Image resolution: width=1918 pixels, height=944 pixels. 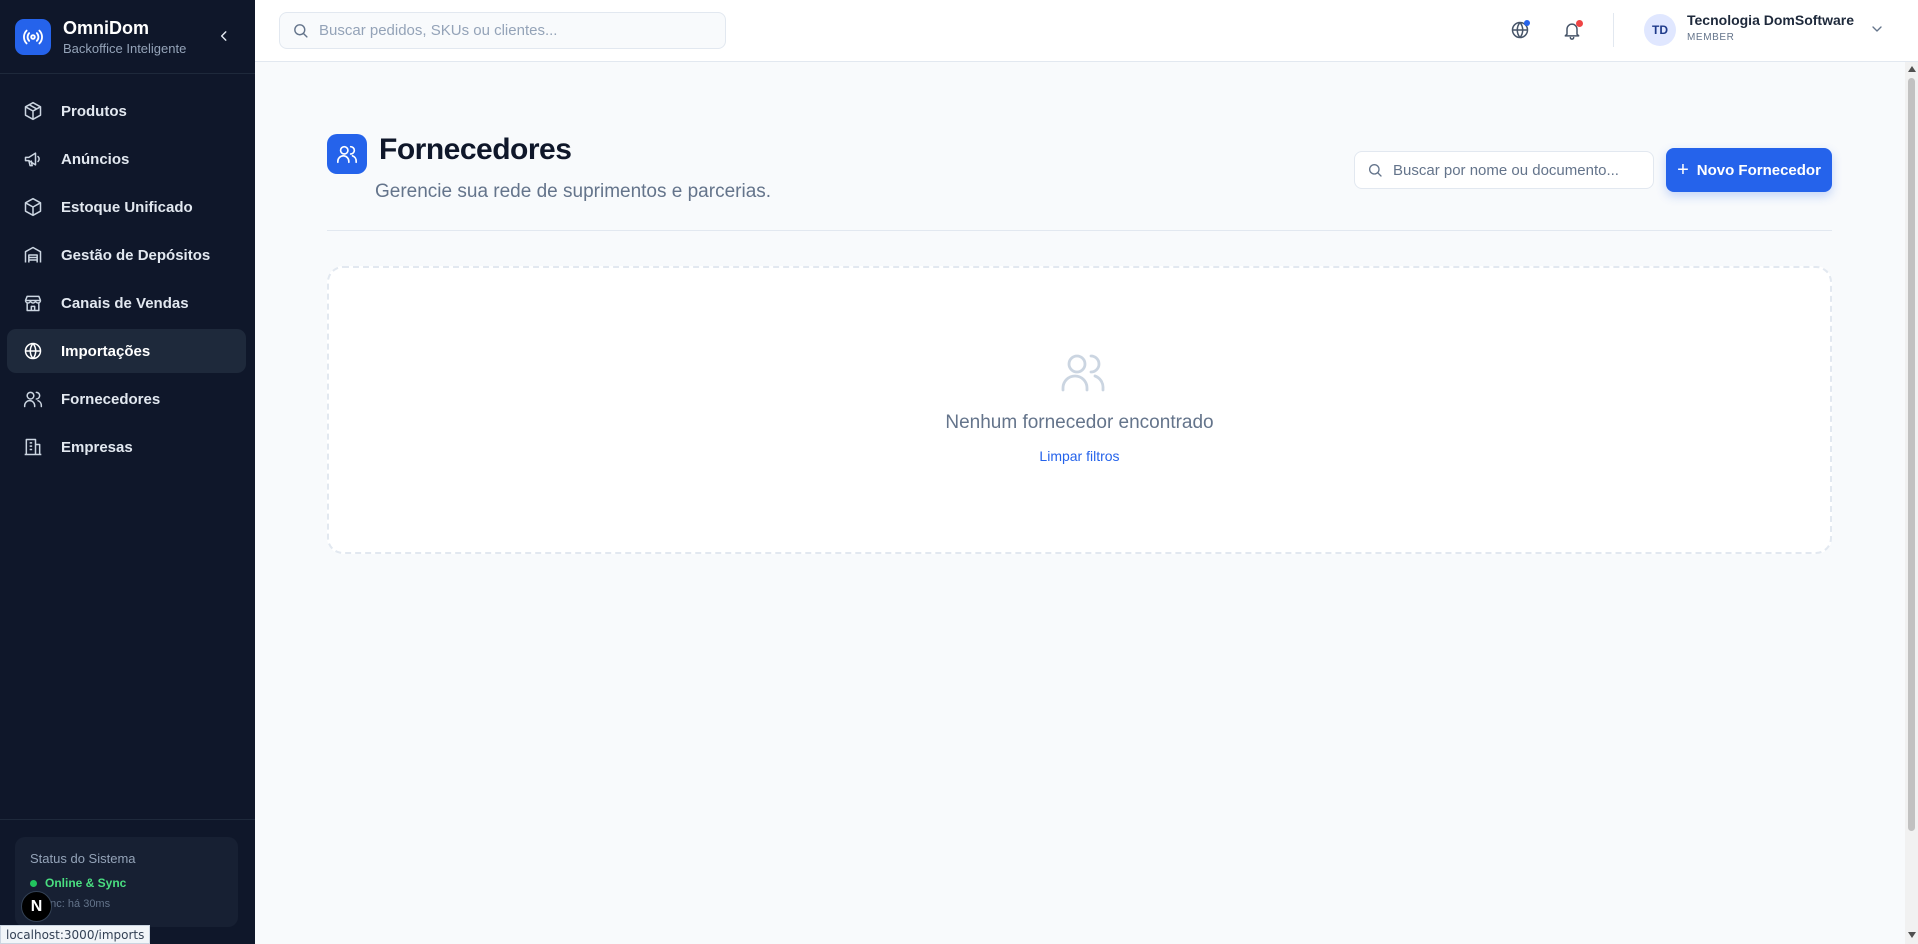 What do you see at coordinates (33, 37) in the screenshot?
I see `broadcast-icon` at bounding box center [33, 37].